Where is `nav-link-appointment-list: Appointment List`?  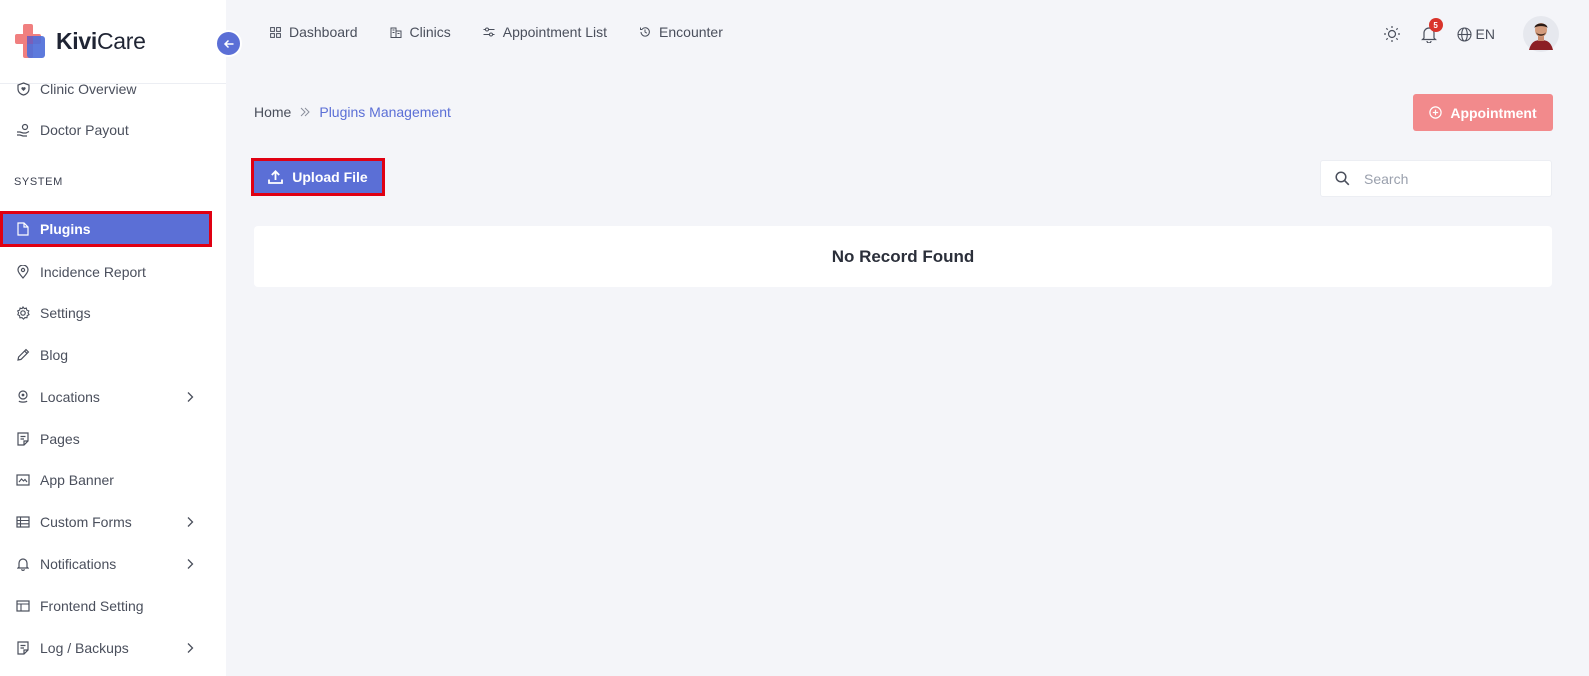 nav-link-appointment-list: Appointment List is located at coordinates (545, 32).